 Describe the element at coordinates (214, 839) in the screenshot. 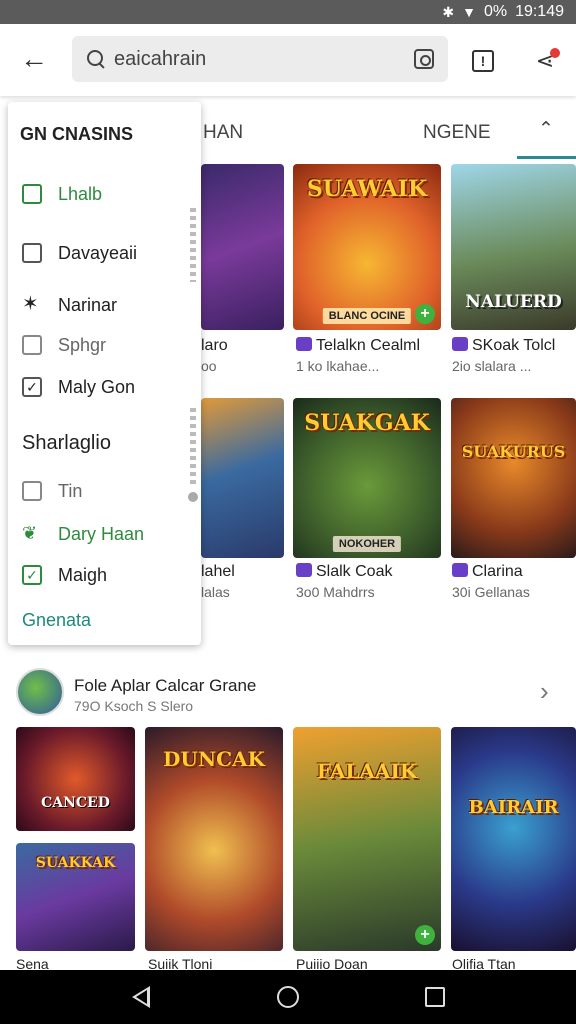

I see `game-card: DUNCAK` at that location.